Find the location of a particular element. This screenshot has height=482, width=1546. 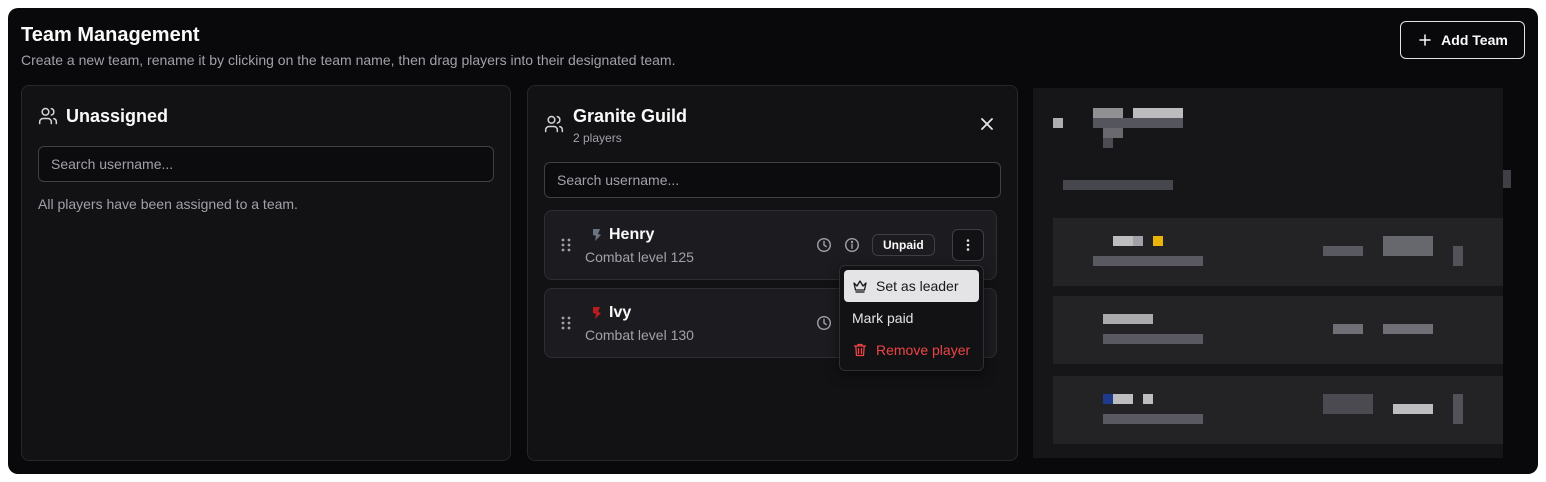

player-name: Ivy is located at coordinates (620, 312).